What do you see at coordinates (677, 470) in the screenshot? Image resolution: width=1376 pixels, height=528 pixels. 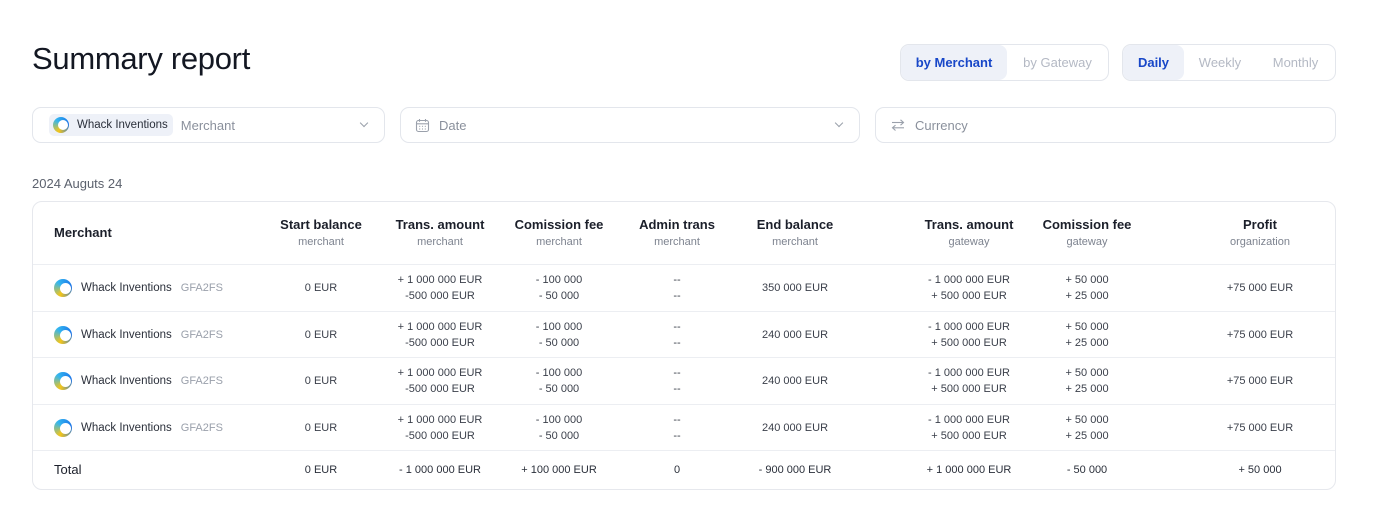 I see `total-admin-trans: 0` at bounding box center [677, 470].